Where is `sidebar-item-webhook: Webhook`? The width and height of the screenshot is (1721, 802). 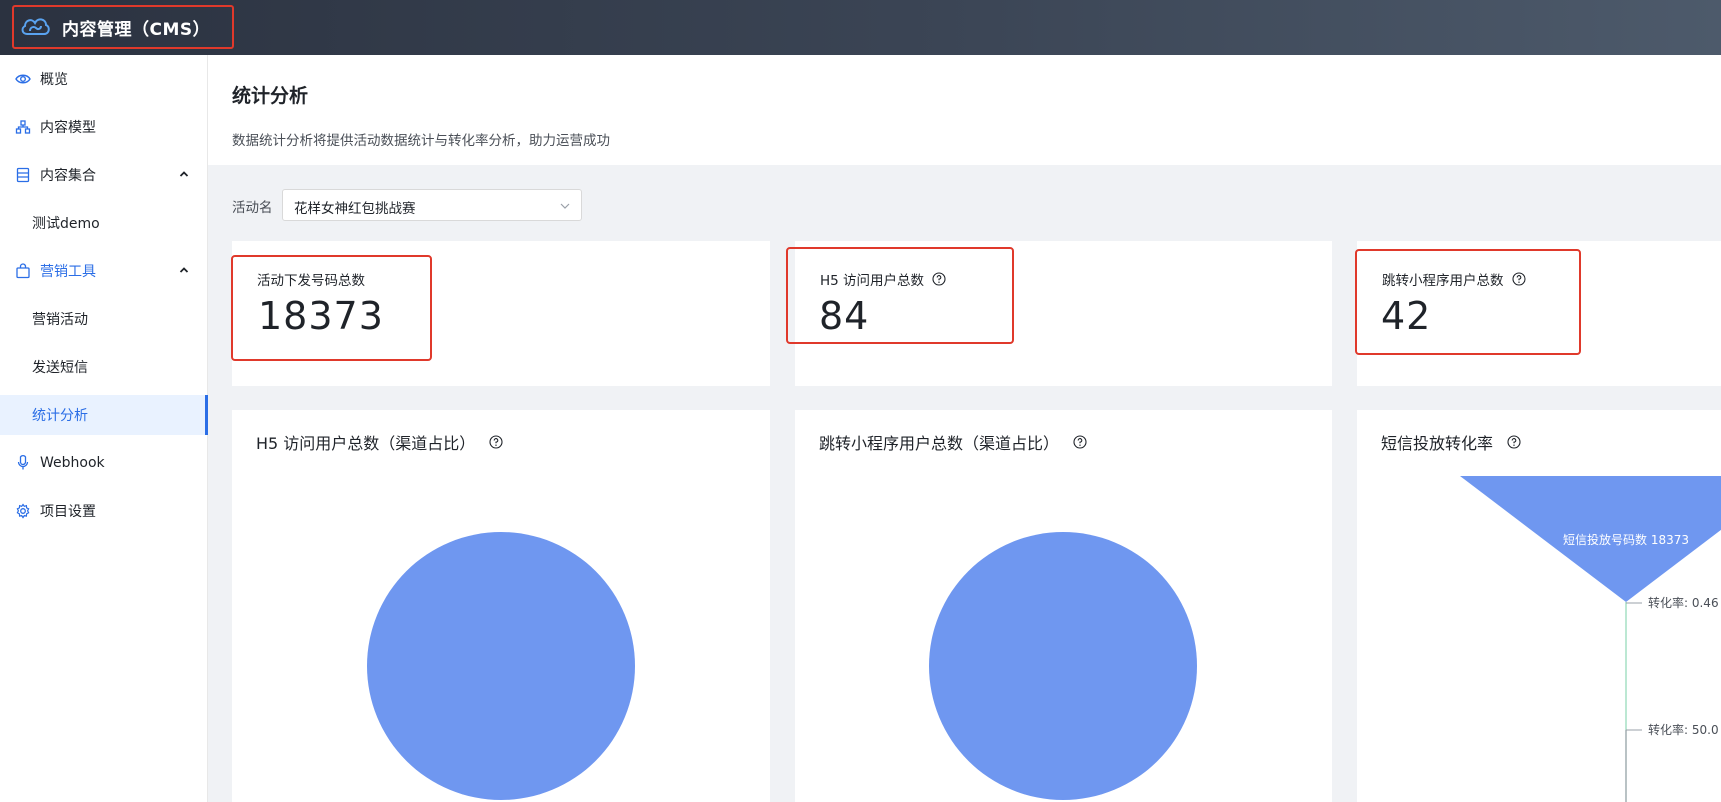
sidebar-item-webhook: Webhook is located at coordinates (104, 463).